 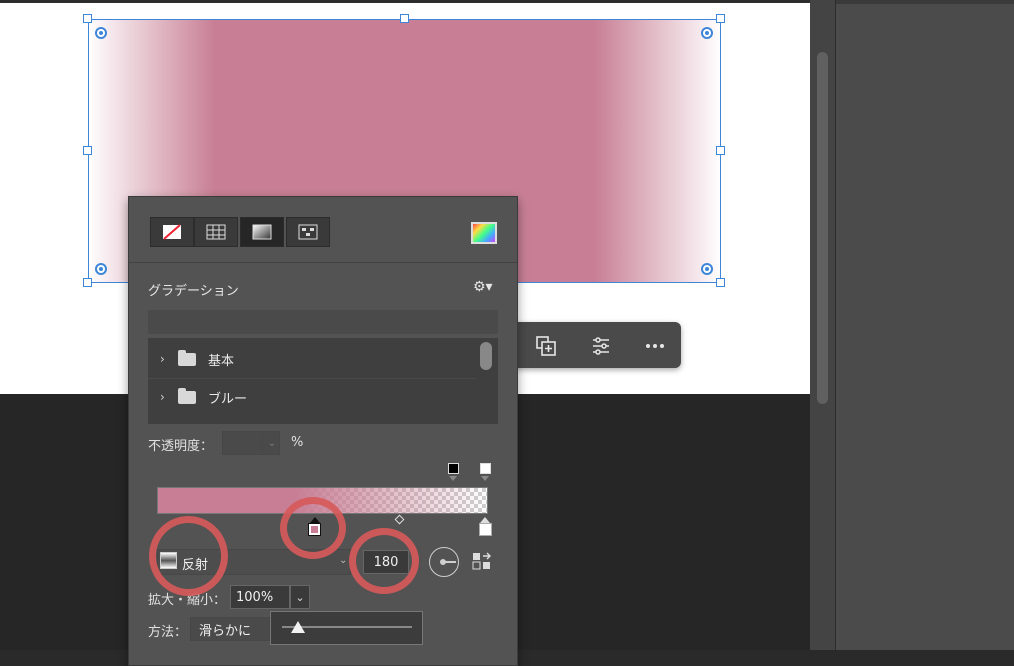 What do you see at coordinates (707, 33) in the screenshot?
I see `corner-radius-handle-top-right` at bounding box center [707, 33].